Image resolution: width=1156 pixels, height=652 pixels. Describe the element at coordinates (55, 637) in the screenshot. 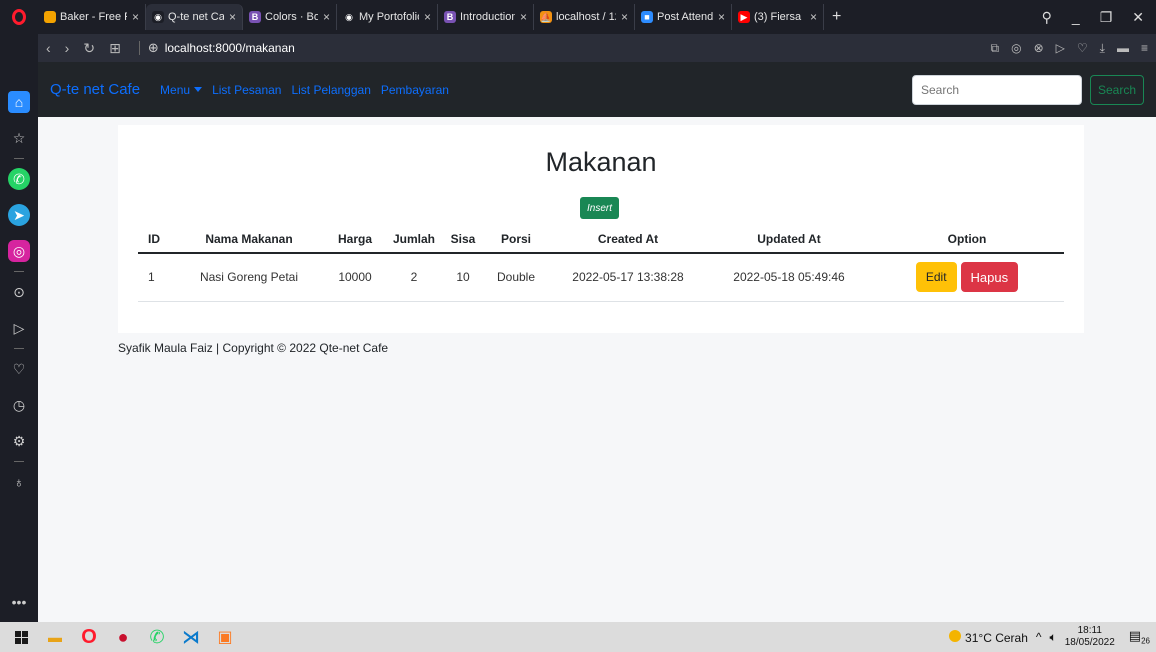

I see `file-explorer-icon: ▬` at that location.